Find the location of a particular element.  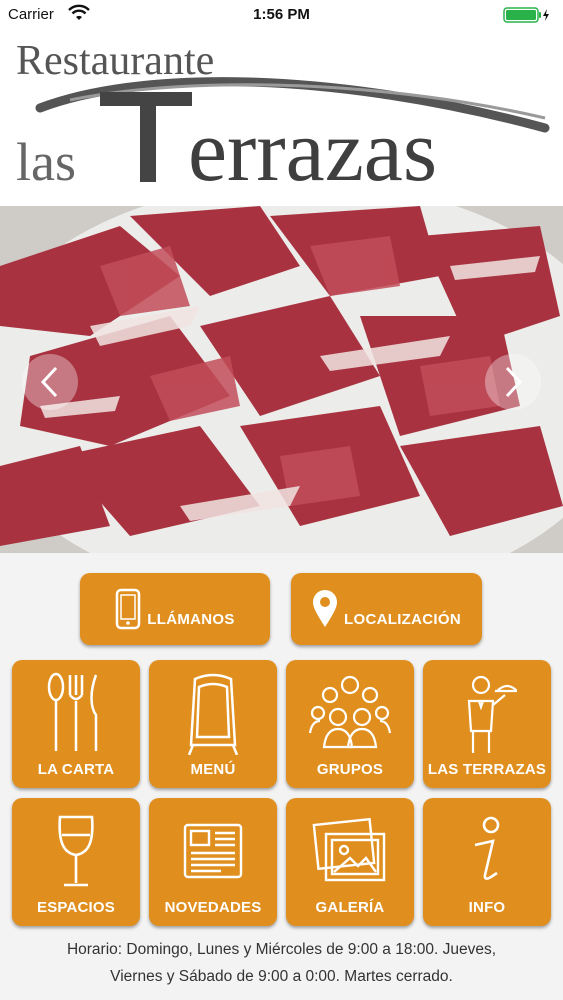

logo-line2-small: las is located at coordinates (46, 162).